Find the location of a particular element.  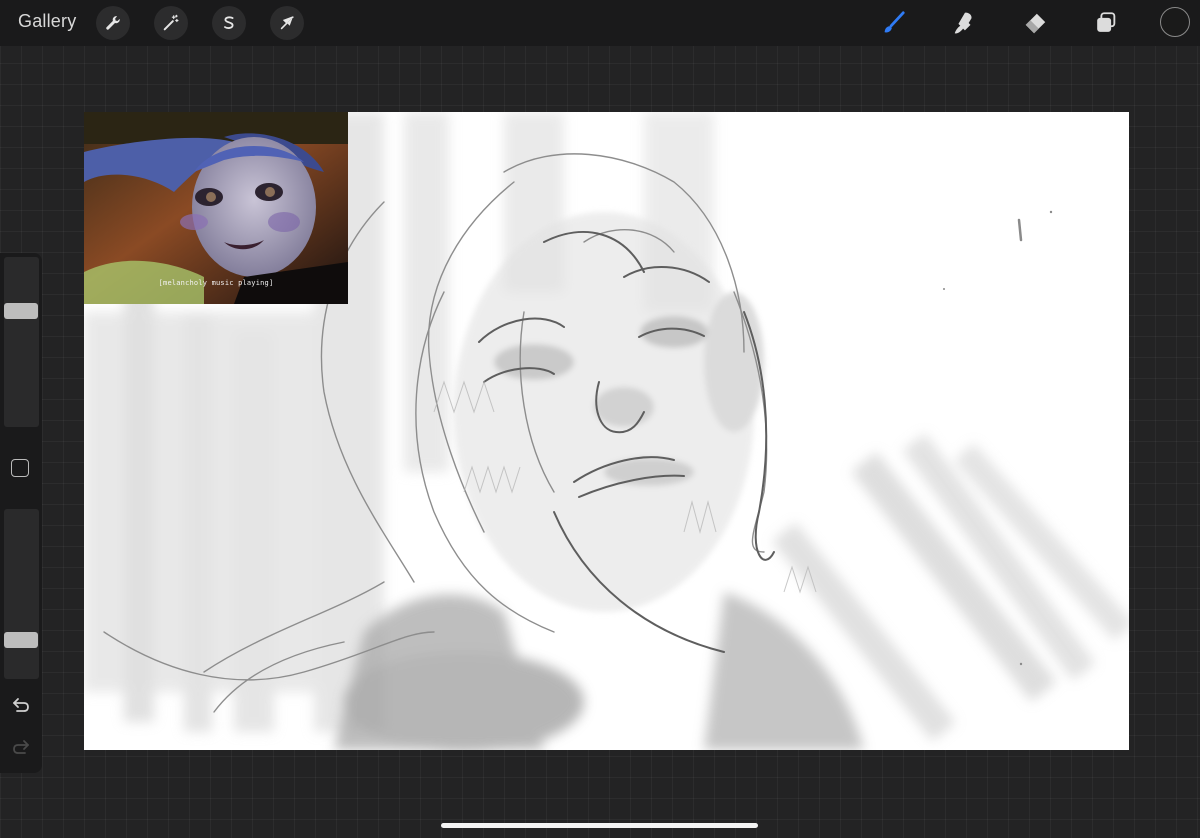

brush-icon is located at coordinates (894, 22).